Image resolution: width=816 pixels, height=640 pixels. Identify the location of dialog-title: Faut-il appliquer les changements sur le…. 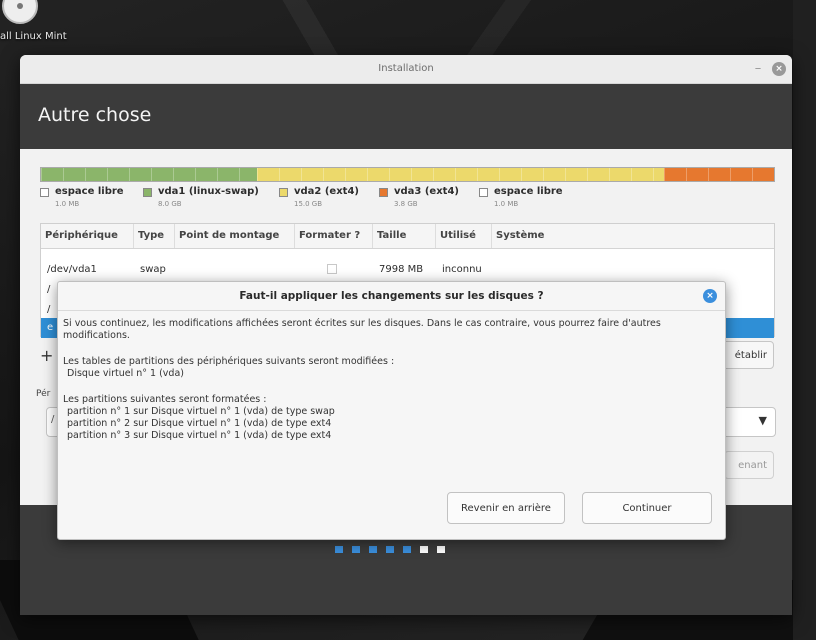
(391, 296).